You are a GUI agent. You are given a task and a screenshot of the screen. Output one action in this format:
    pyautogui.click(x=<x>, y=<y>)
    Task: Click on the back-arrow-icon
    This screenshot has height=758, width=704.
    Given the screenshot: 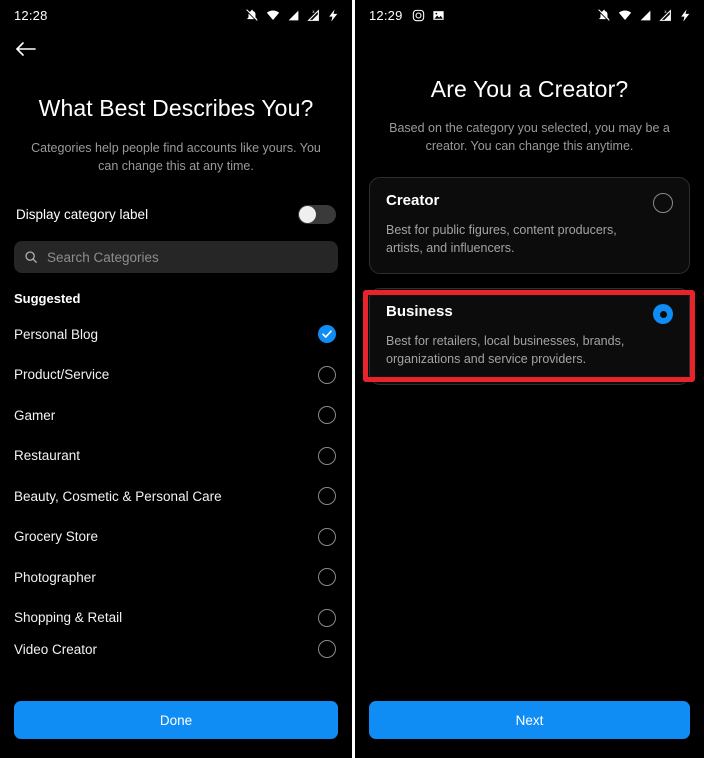 What is the action you would take?
    pyautogui.click(x=26, y=49)
    